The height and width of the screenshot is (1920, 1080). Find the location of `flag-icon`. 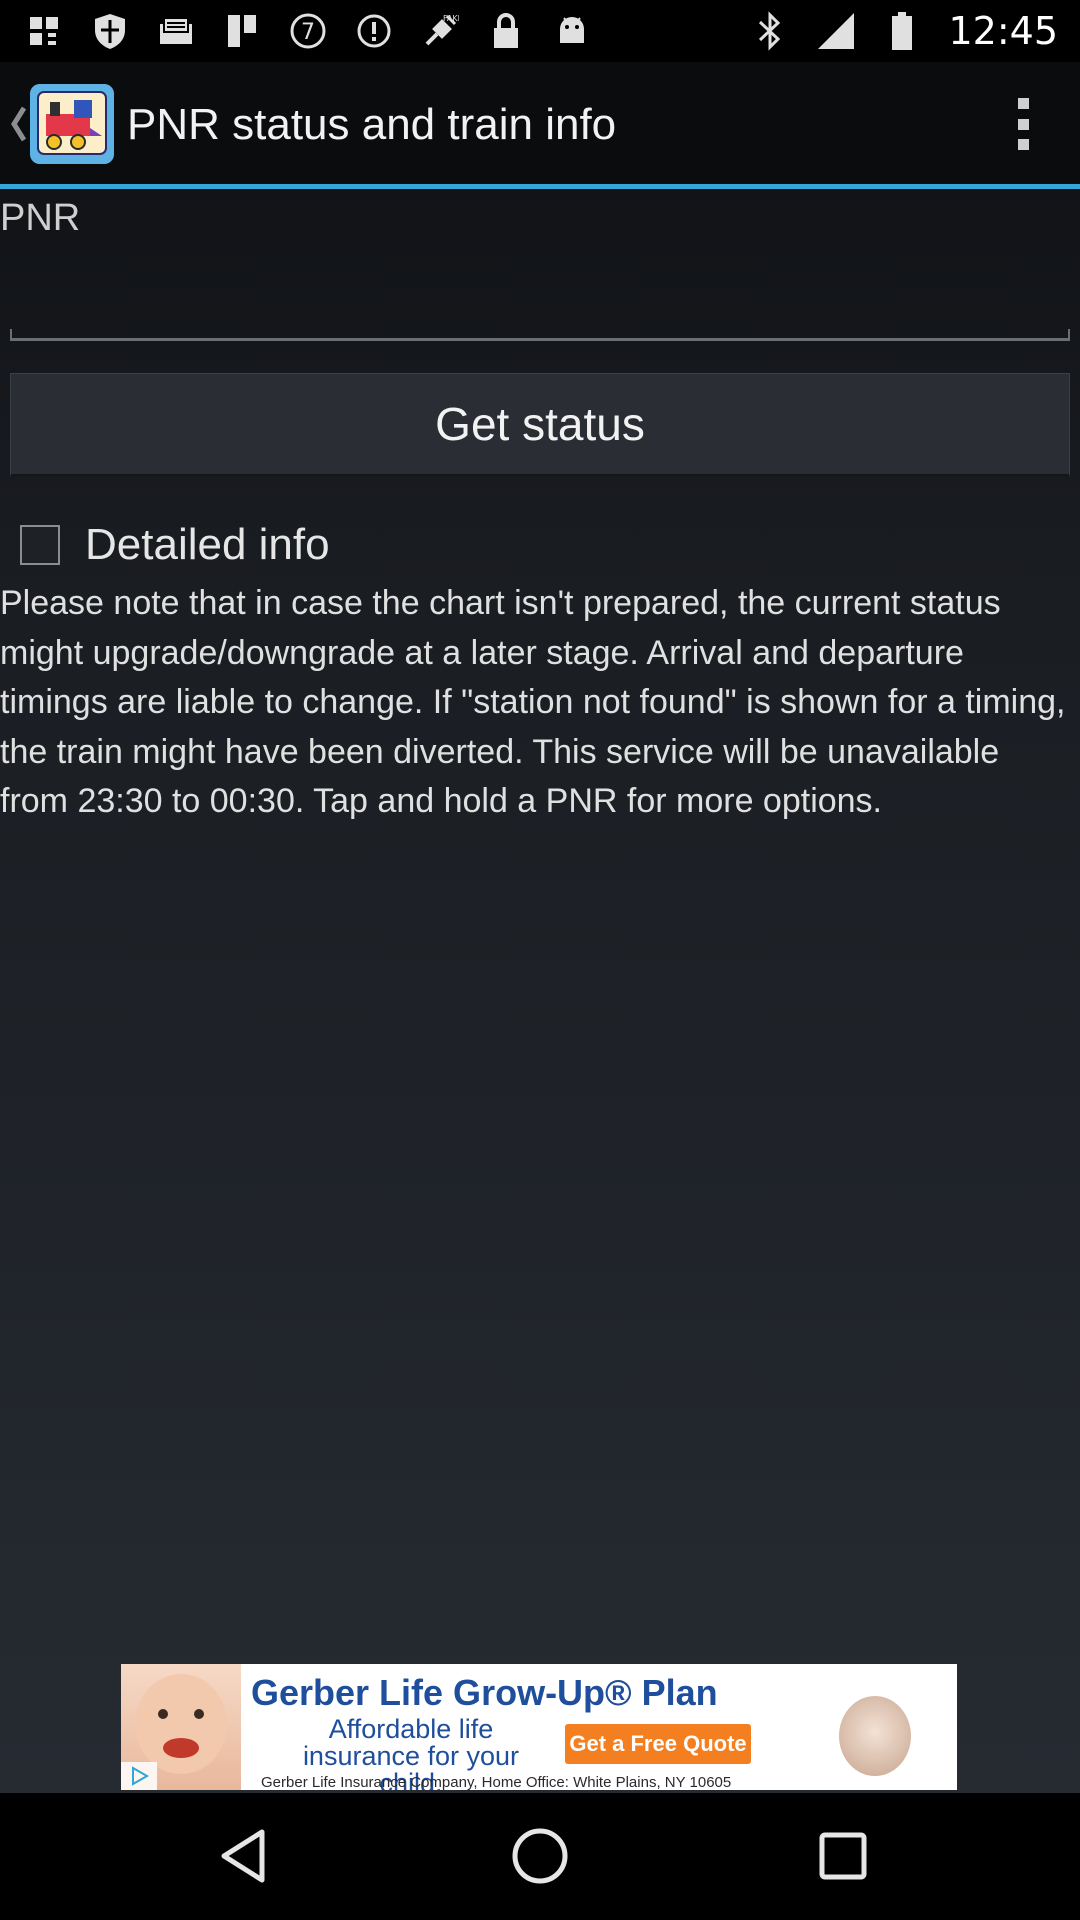

flag-icon is located at coordinates (242, 31).